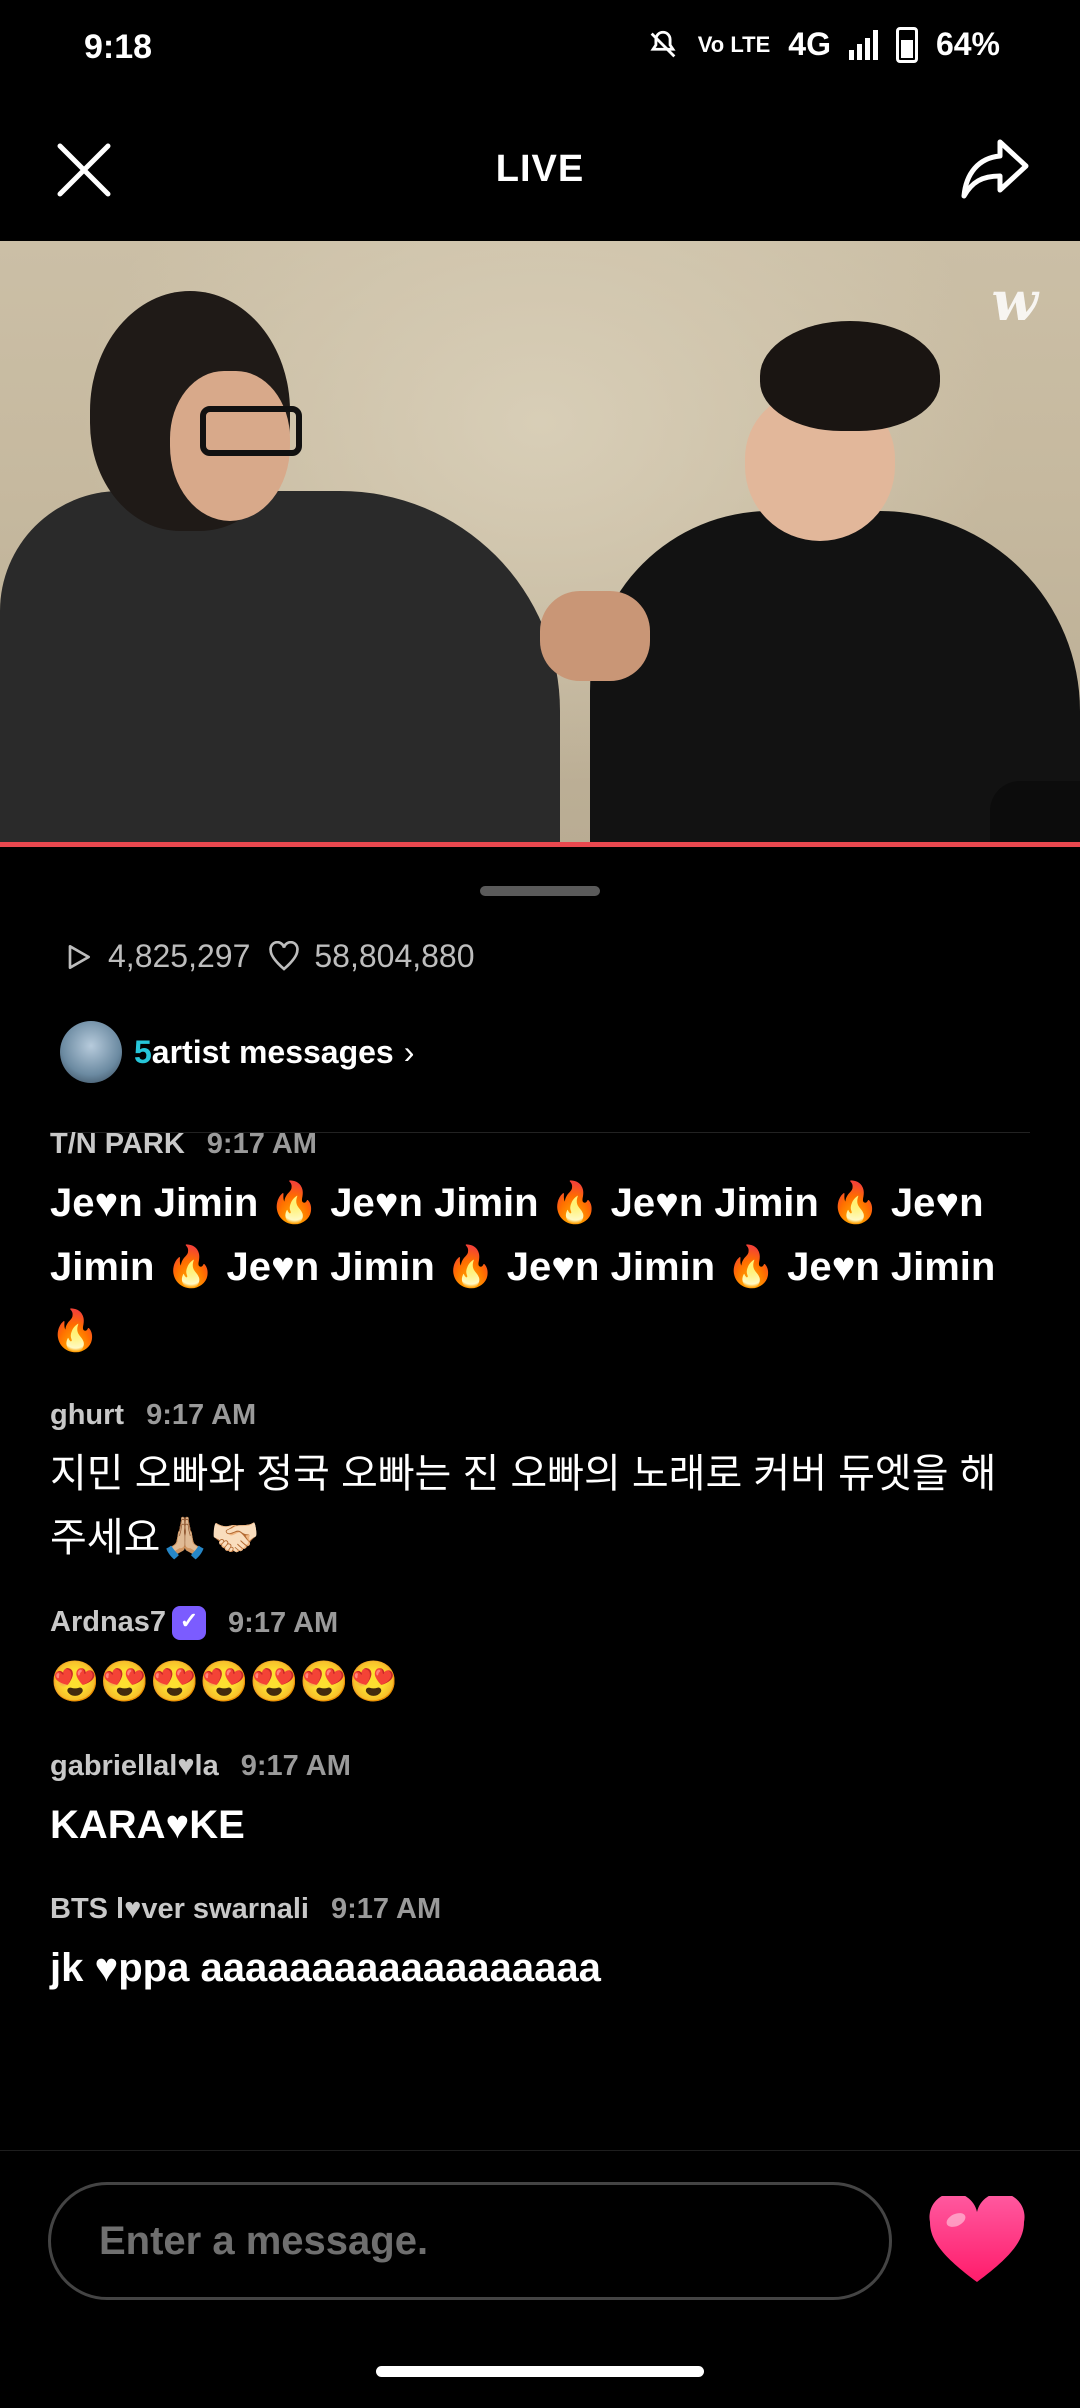 The width and height of the screenshot is (1080, 2408). What do you see at coordinates (540, 1803) in the screenshot?
I see `chat-message: gabriellal♥la 9:17 AM KARA♥KE` at bounding box center [540, 1803].